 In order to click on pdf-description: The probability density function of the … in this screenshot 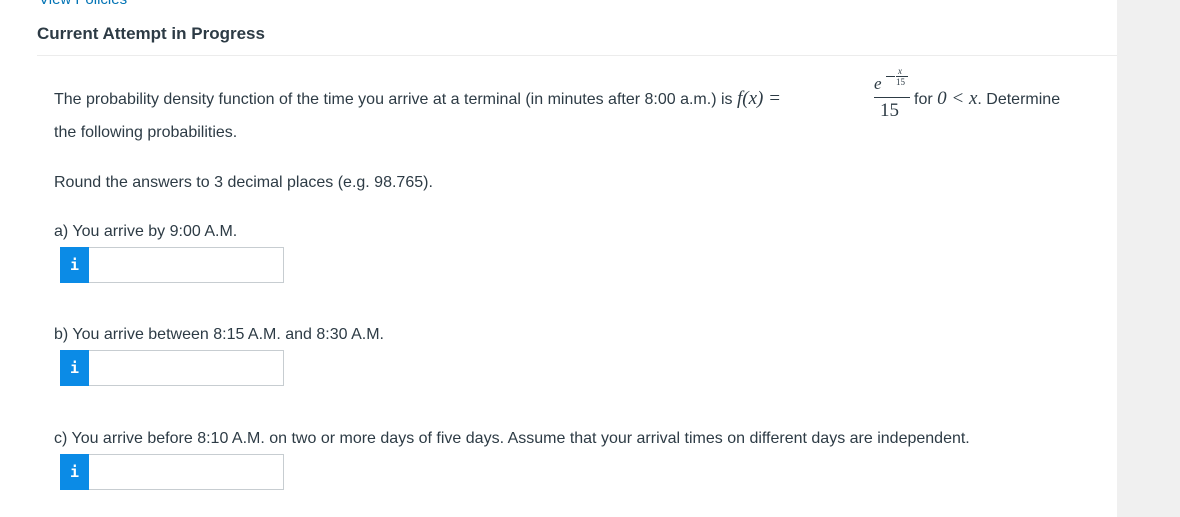, I will do `click(393, 99)`.